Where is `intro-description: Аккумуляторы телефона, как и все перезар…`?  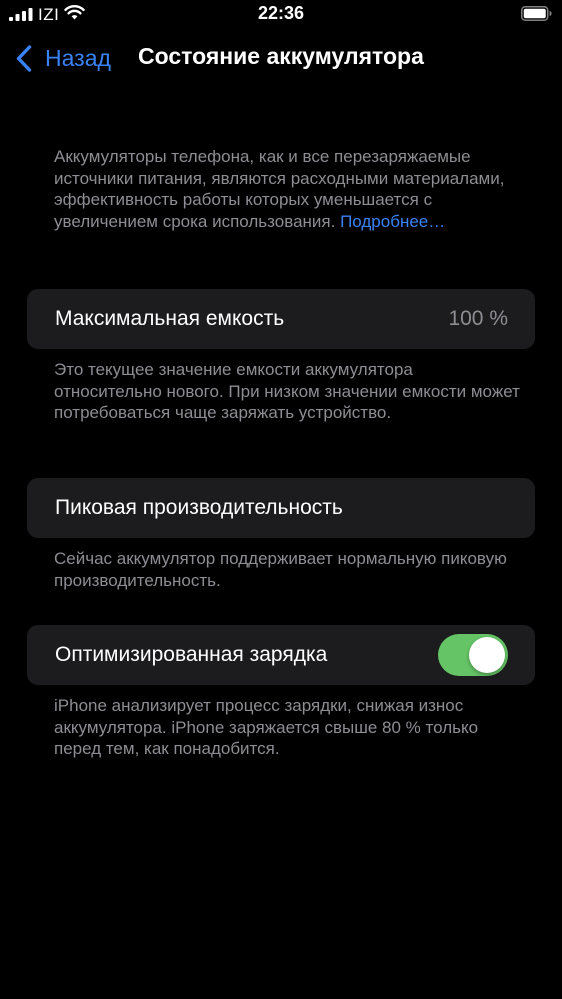
intro-description: Аккумуляторы телефона, как и все перезар… is located at coordinates (289, 189).